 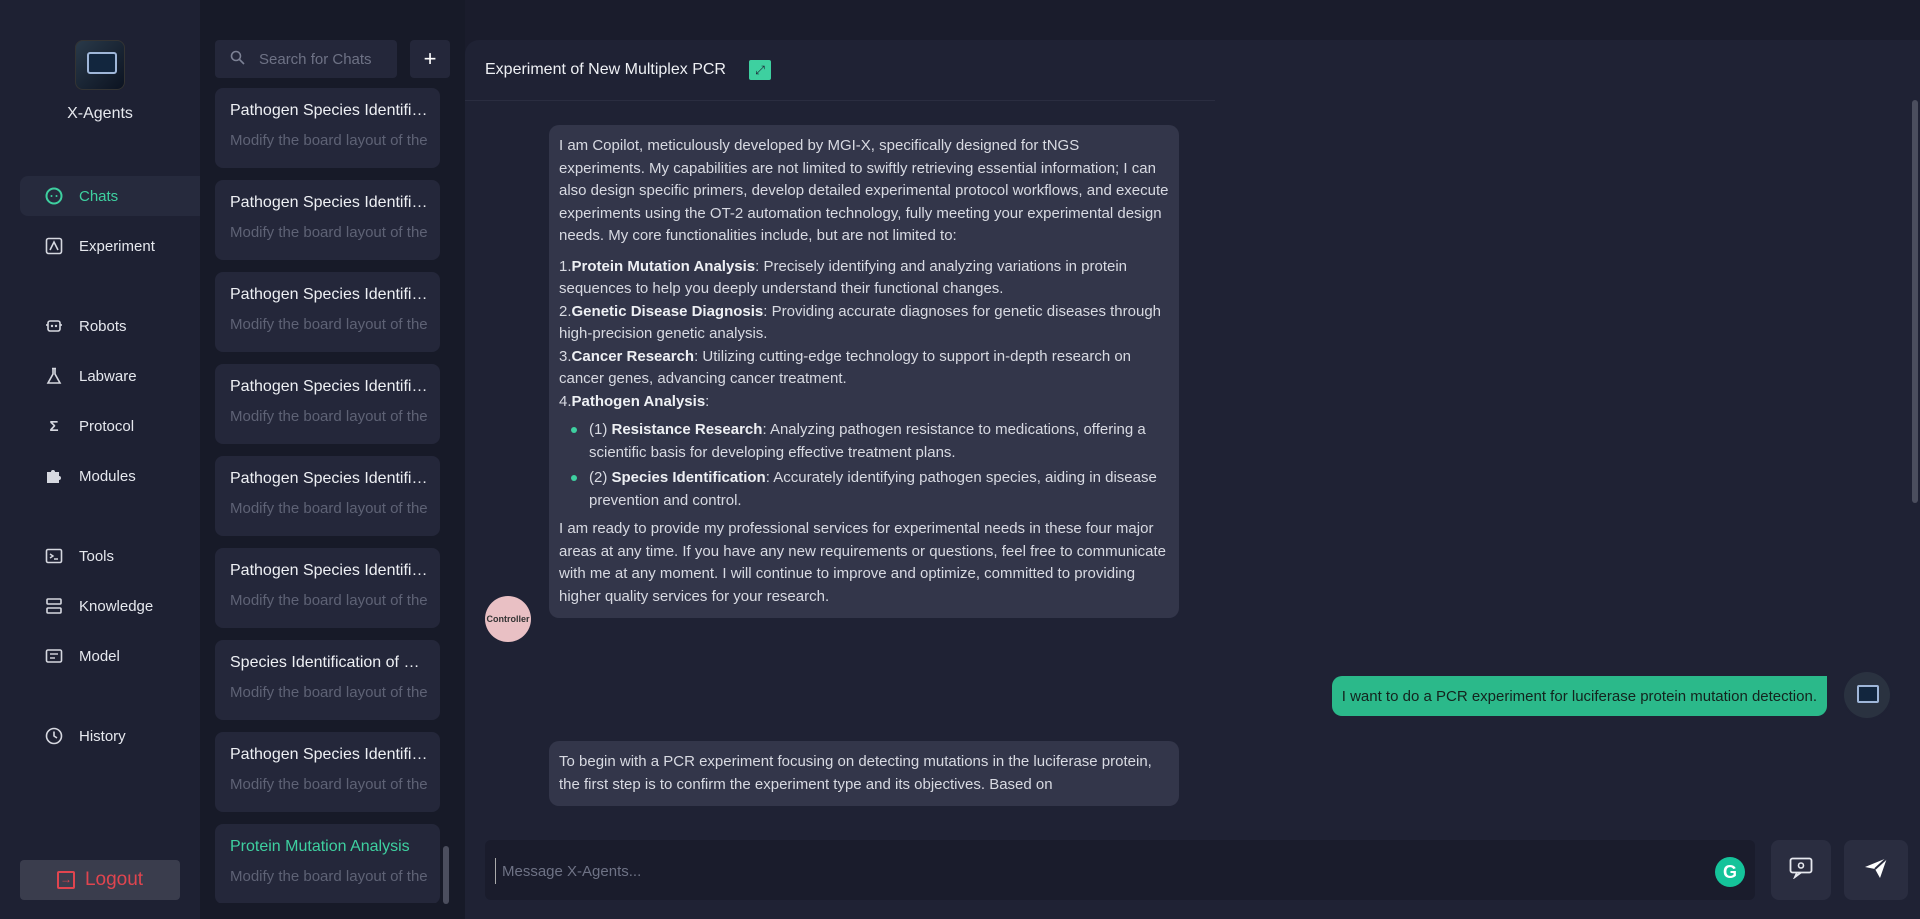 I want to click on nav-label: Knowledge, so click(x=116, y=606).